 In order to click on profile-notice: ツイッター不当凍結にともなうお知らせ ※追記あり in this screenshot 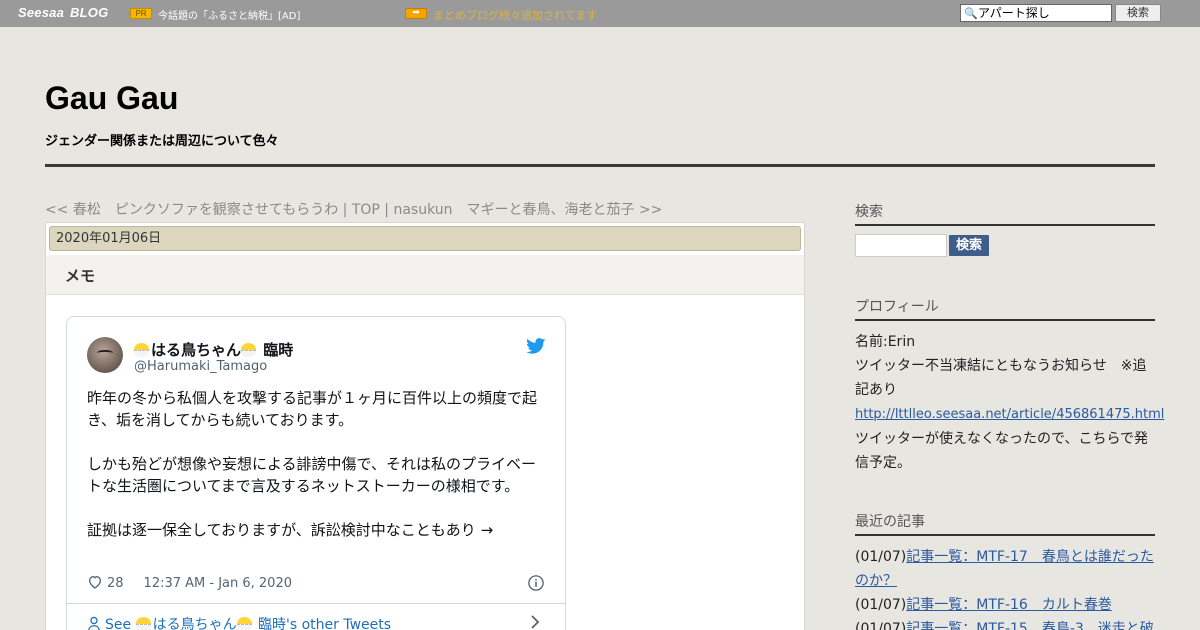, I will do `click(1001, 378)`.